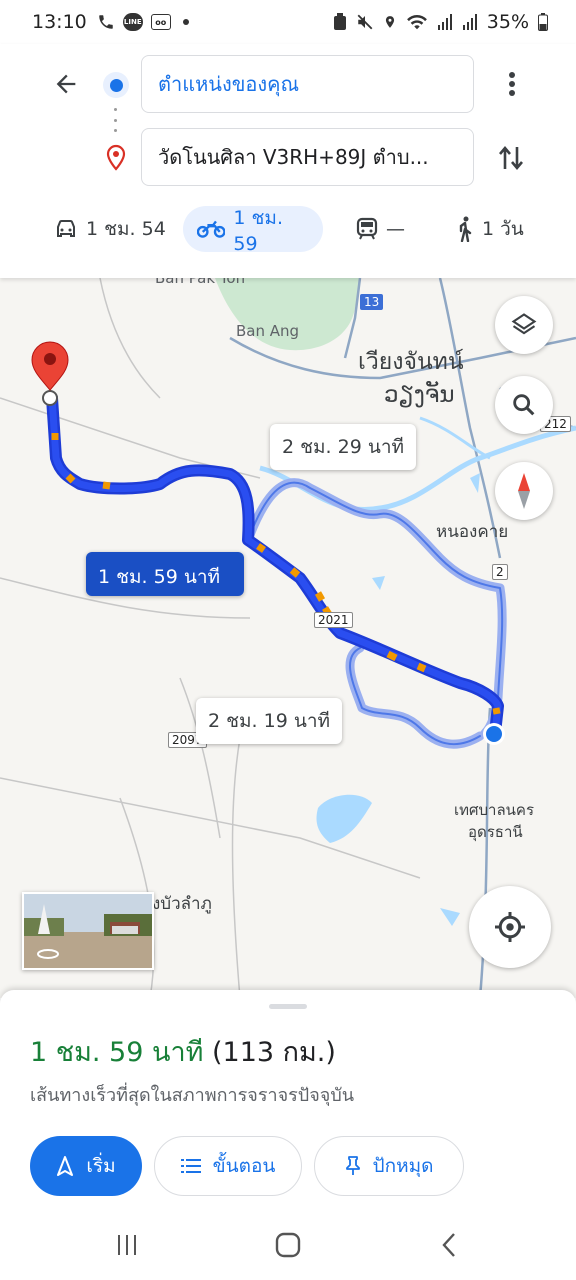 This screenshot has width=576, height=1280. I want to click on wifi-icon, so click(416, 22).